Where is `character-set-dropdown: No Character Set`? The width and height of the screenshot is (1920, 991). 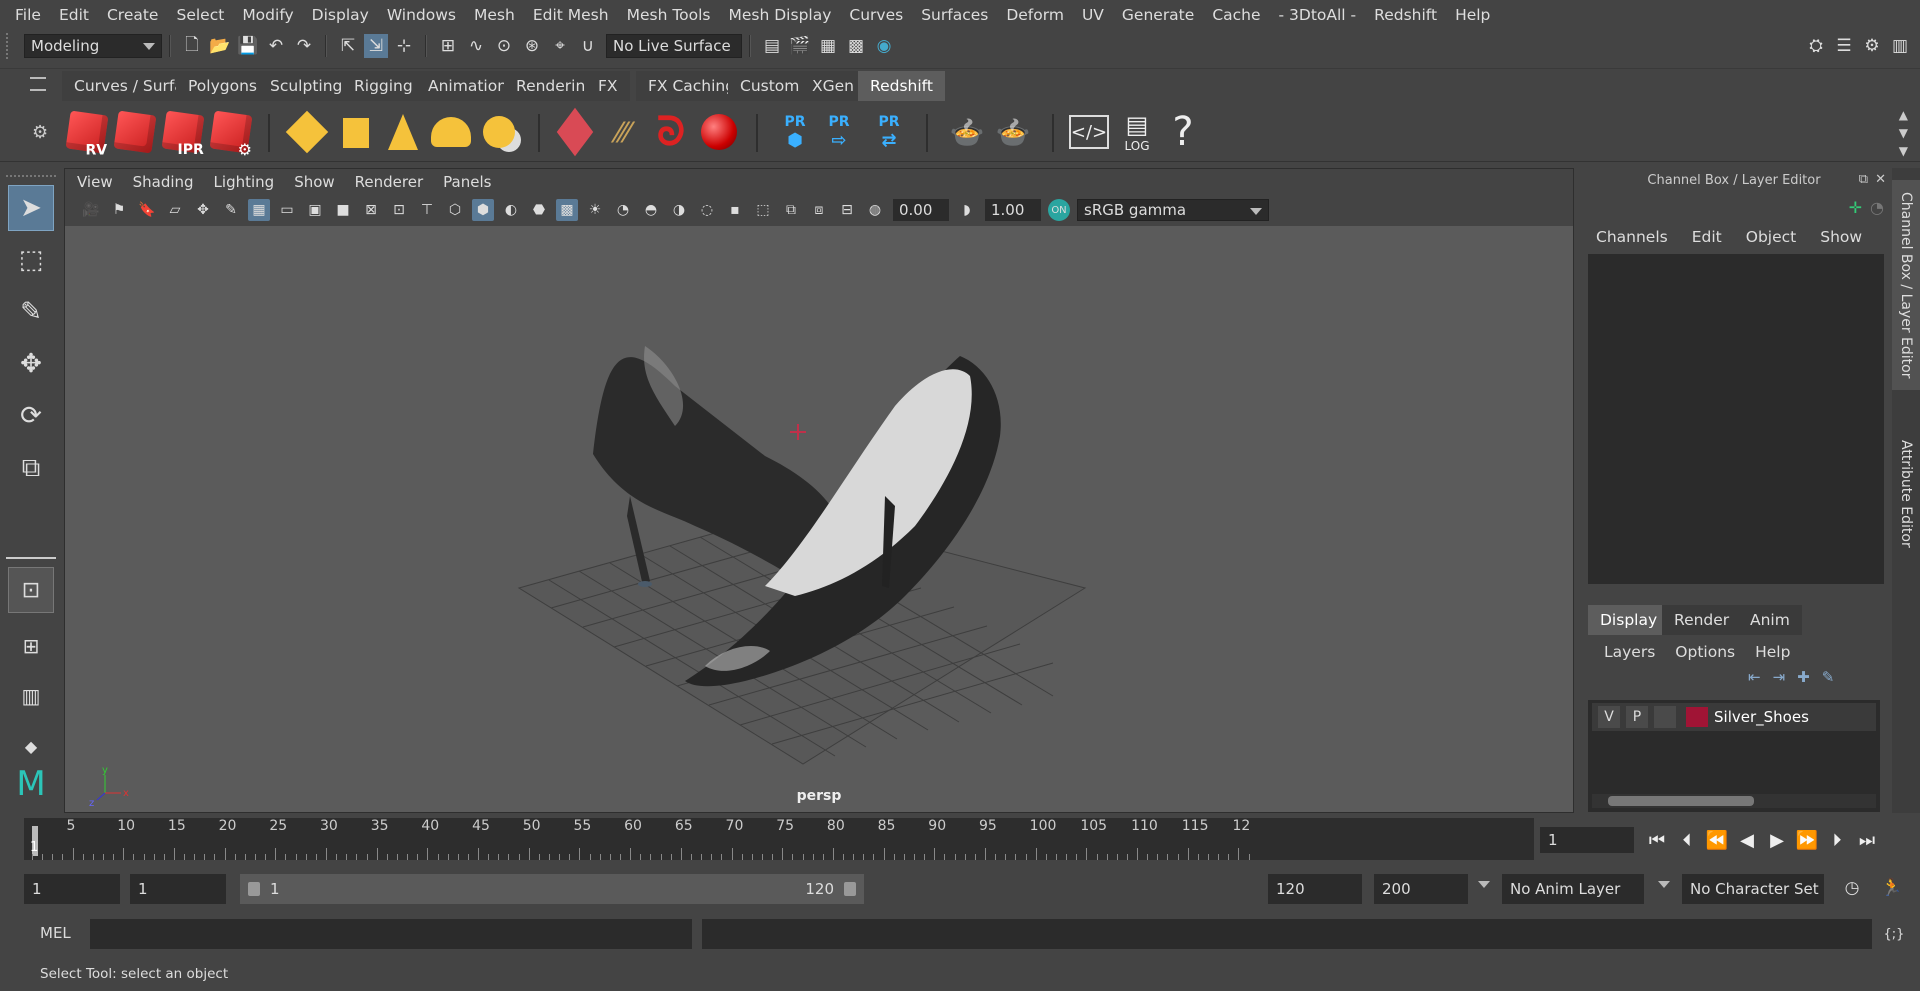
character-set-dropdown: No Character Set is located at coordinates (1753, 889).